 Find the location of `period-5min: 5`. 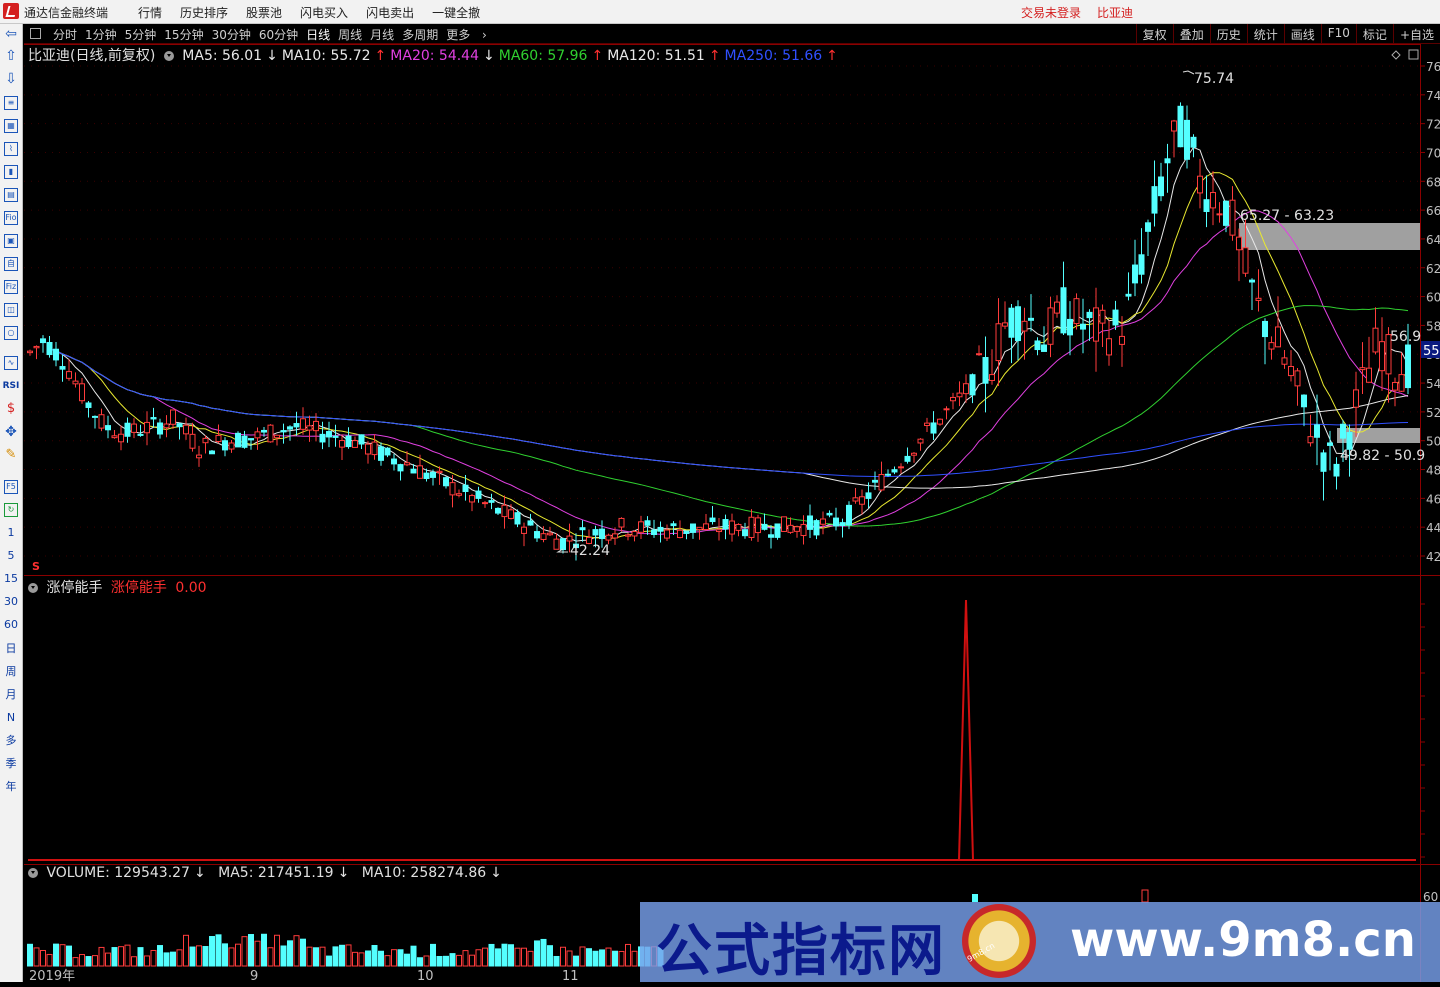

period-5min: 5 is located at coordinates (11, 556).